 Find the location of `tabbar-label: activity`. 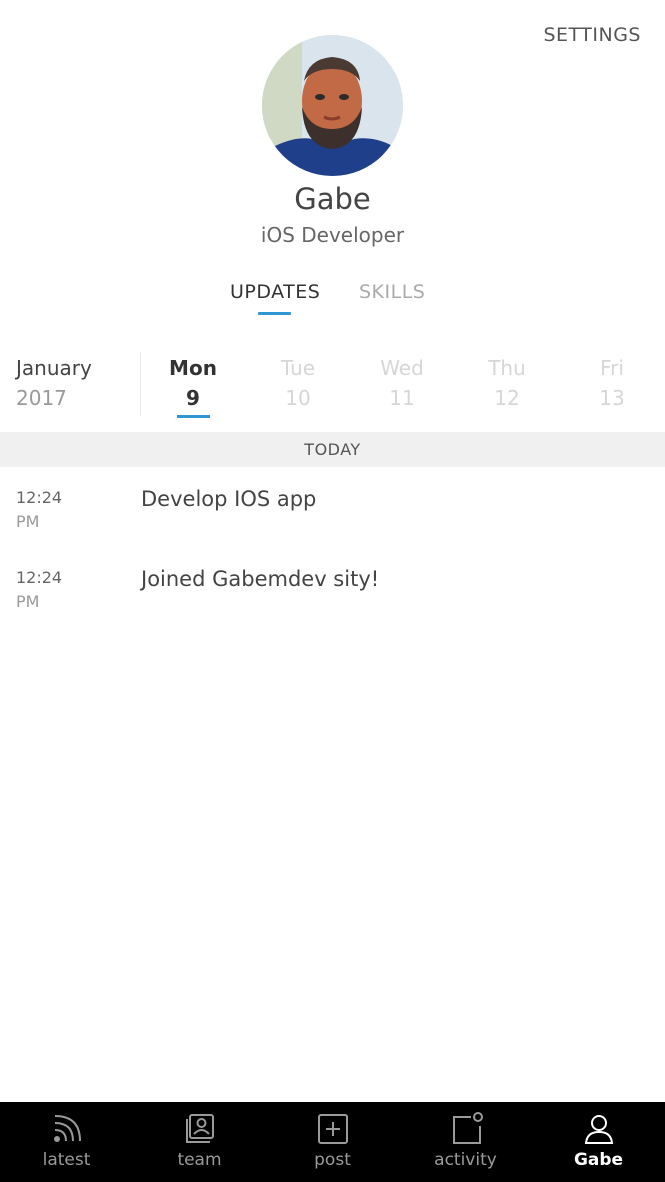

tabbar-label: activity is located at coordinates (465, 1160).